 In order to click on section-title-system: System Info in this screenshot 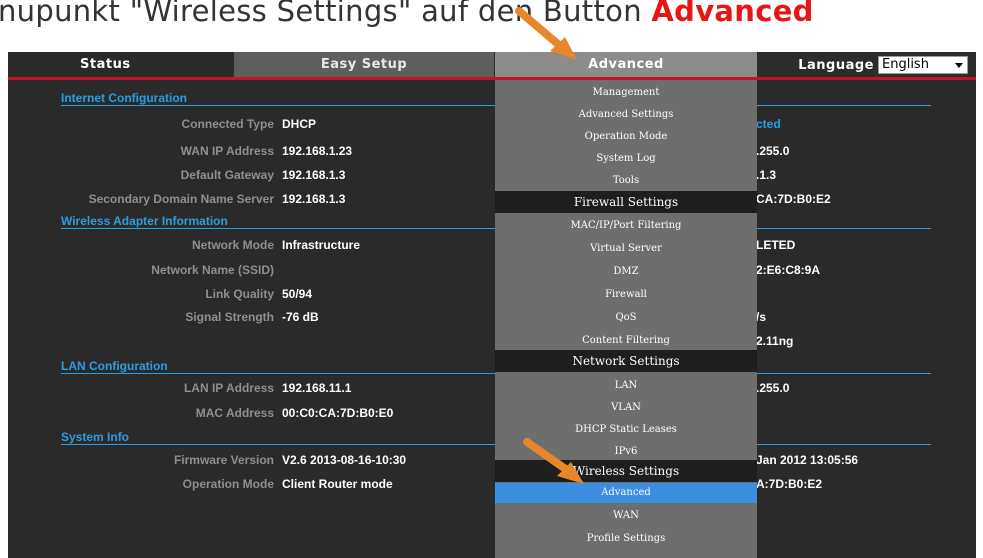, I will do `click(95, 437)`.